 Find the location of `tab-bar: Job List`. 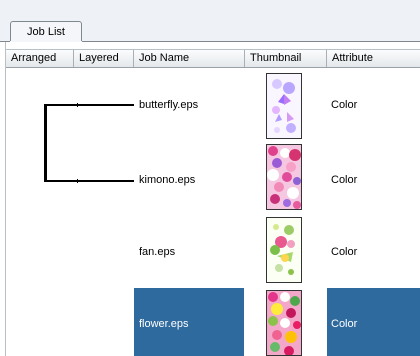

tab-bar: Job List is located at coordinates (210, 30).